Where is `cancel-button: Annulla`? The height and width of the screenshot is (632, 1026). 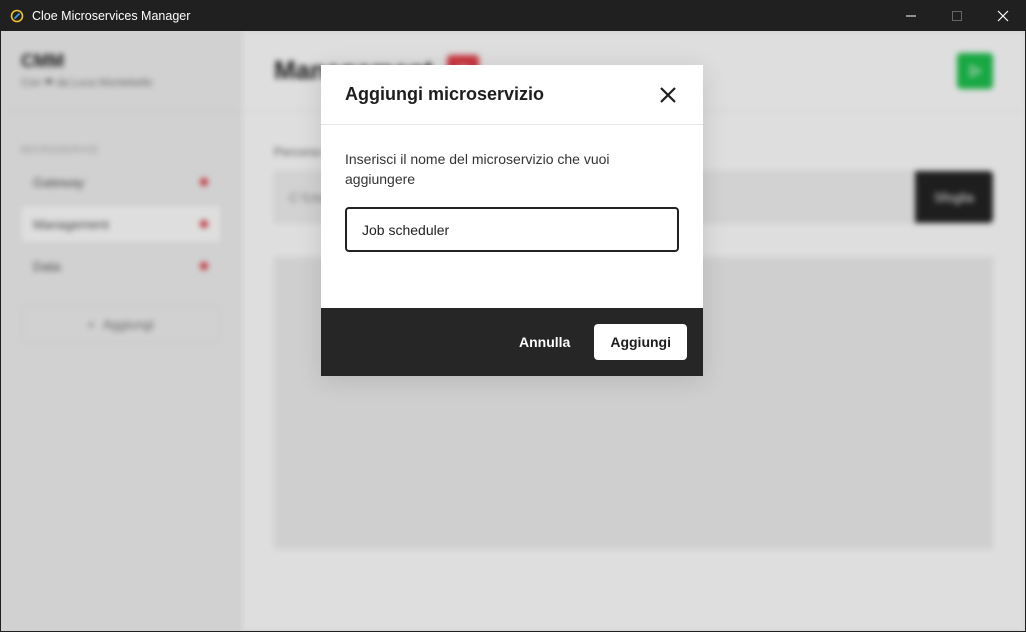
cancel-button: Annulla is located at coordinates (544, 342).